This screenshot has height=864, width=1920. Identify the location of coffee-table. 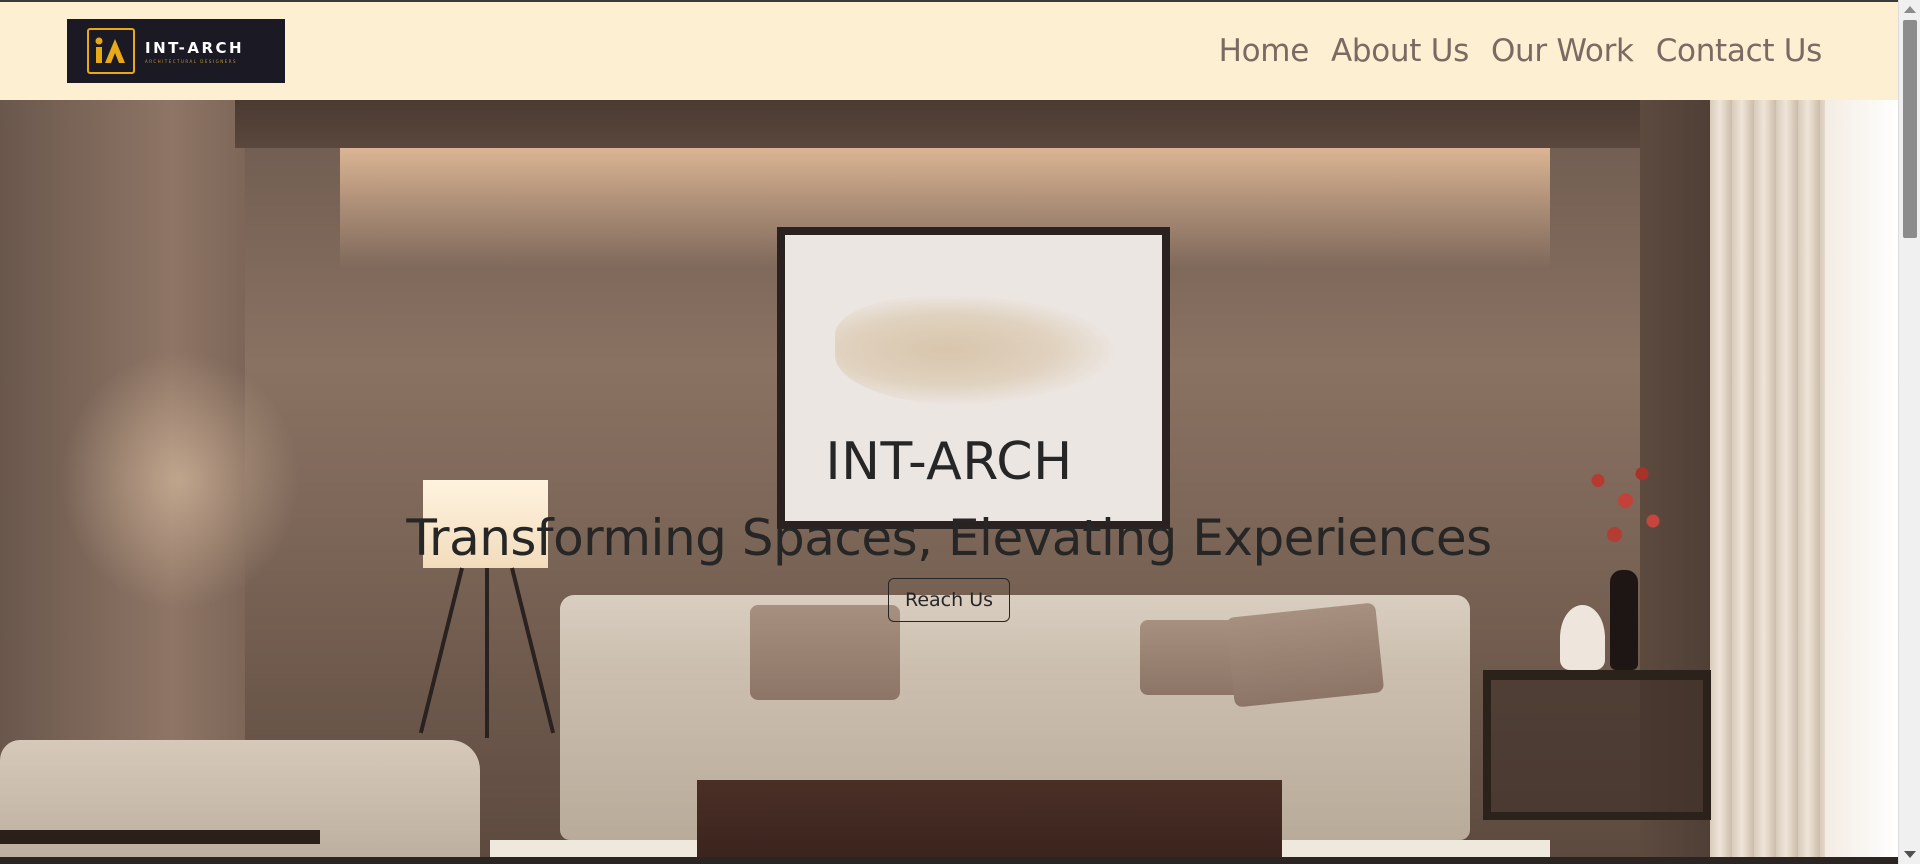
(989, 818).